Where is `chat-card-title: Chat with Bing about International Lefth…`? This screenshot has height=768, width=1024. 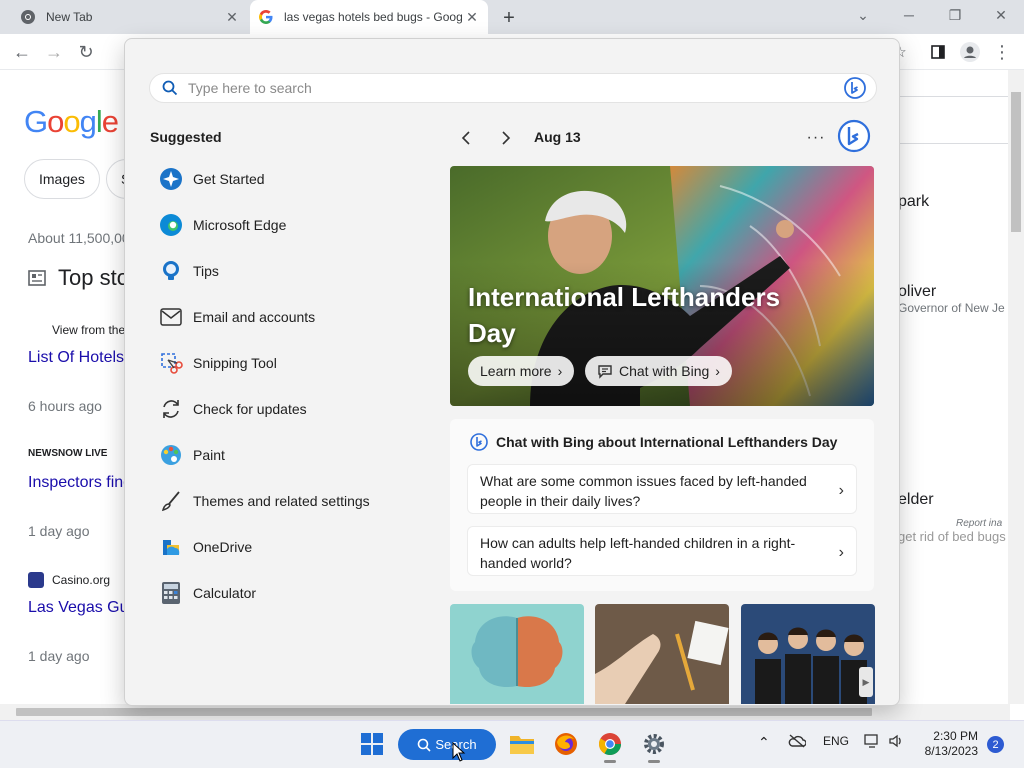
chat-card-title: Chat with Bing about International Lefth… is located at coordinates (653, 442).